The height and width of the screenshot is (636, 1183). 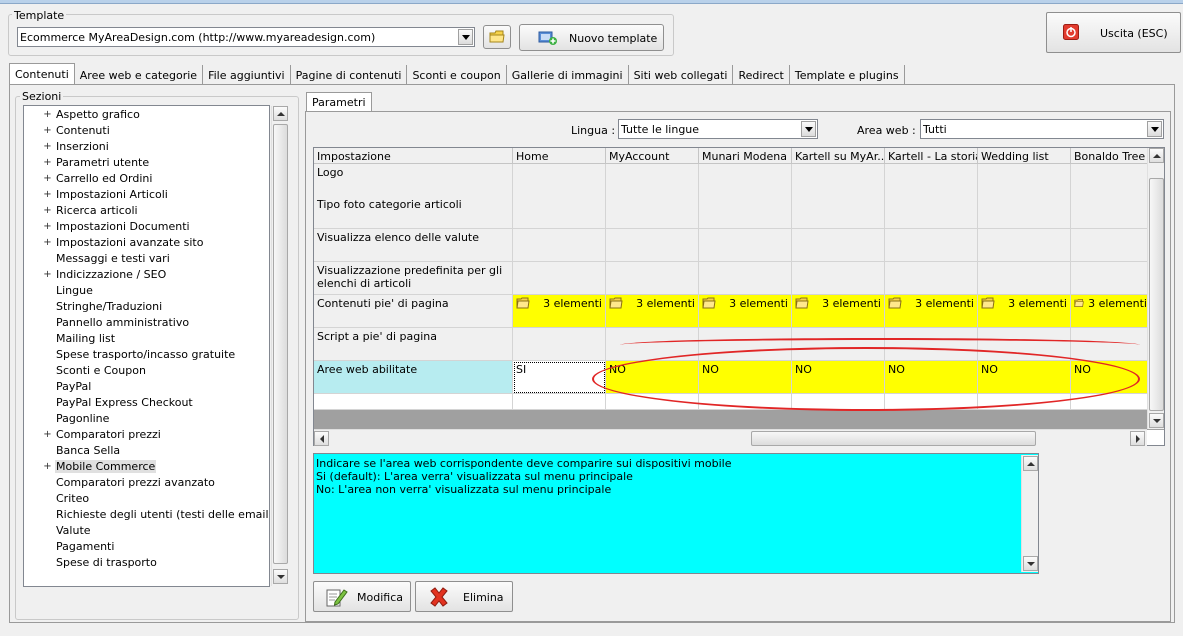 What do you see at coordinates (146, 435) in the screenshot?
I see `tree-item: + Comparatori prezzi` at bounding box center [146, 435].